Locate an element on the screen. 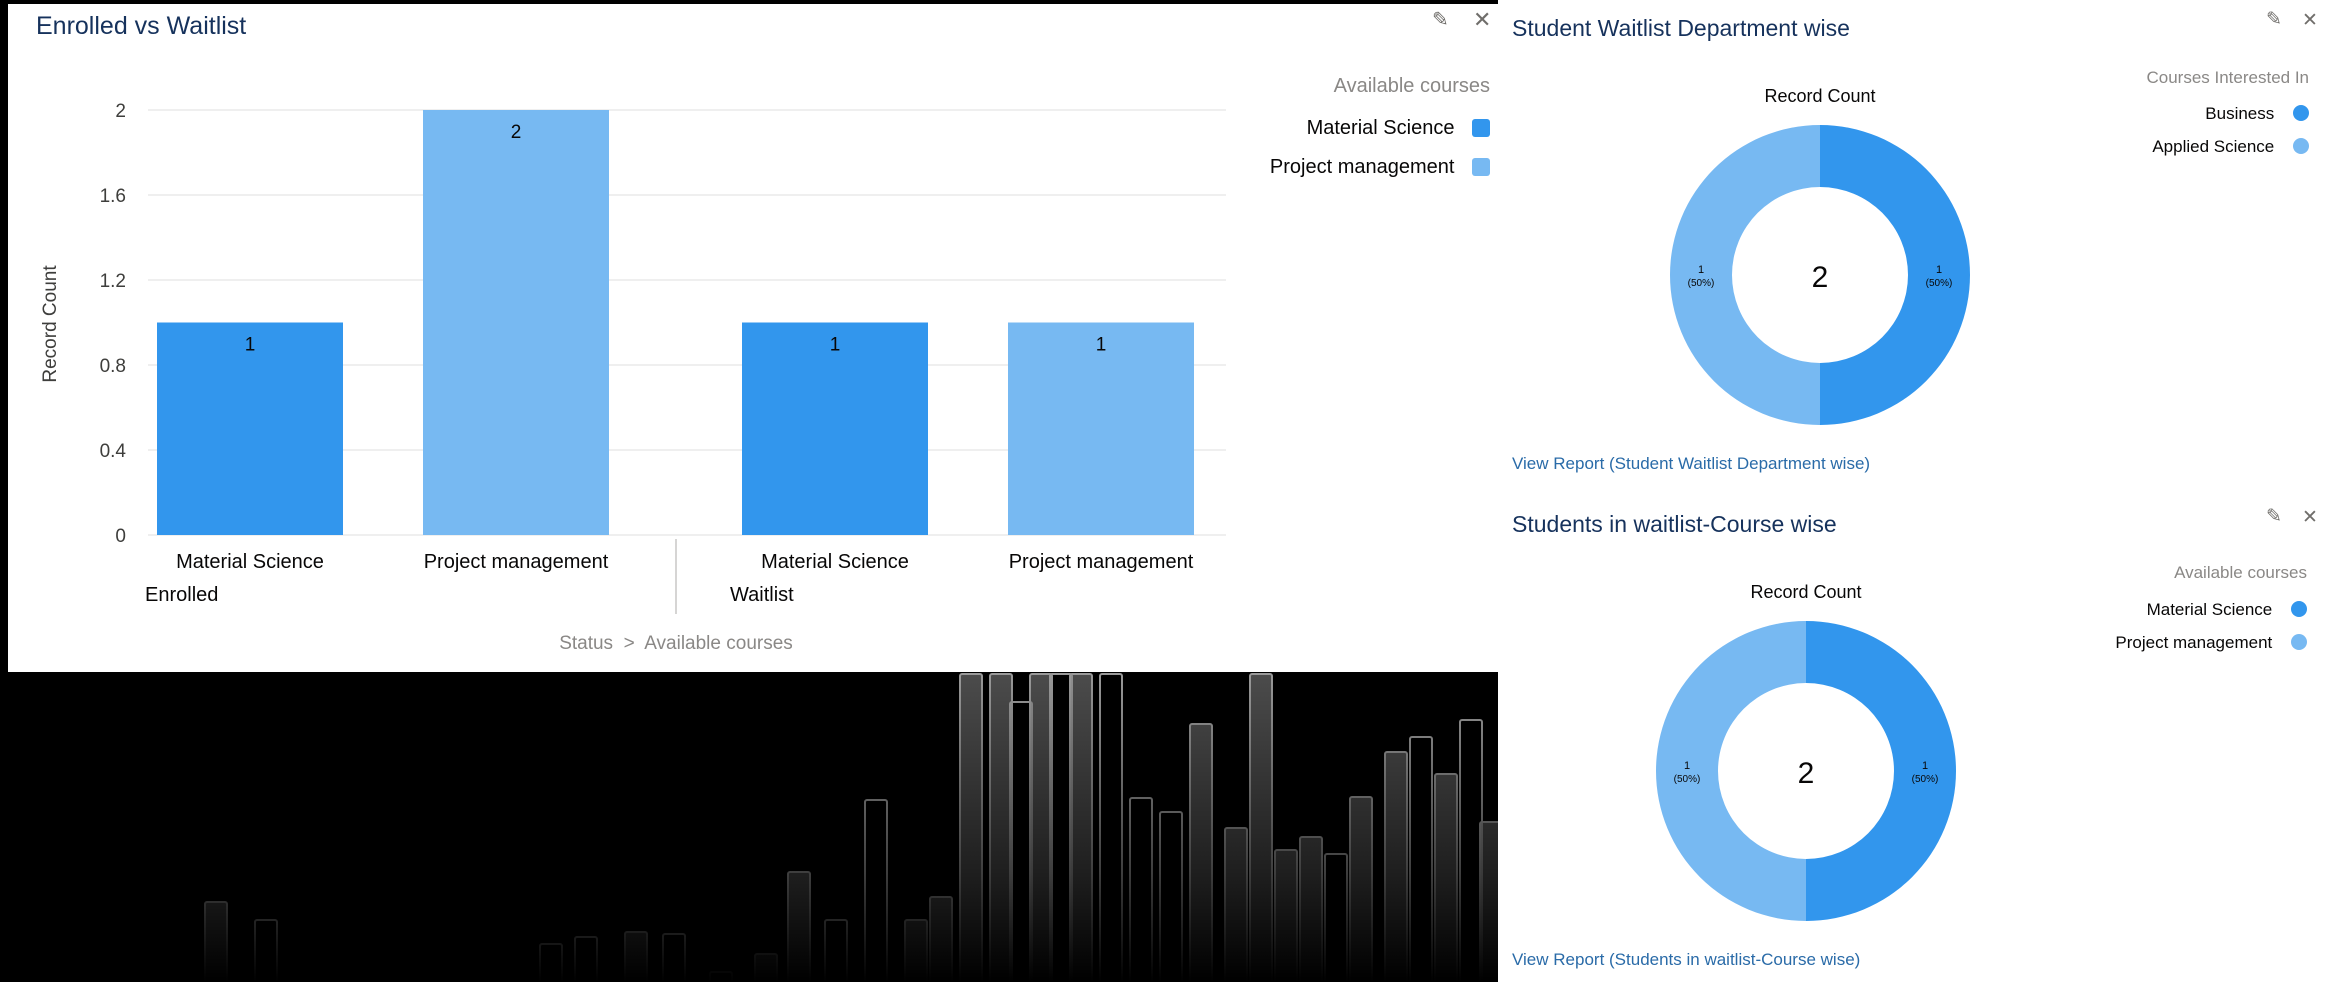 The width and height of the screenshot is (2325, 982). y-tick-label: 0 is located at coordinates (120, 536).